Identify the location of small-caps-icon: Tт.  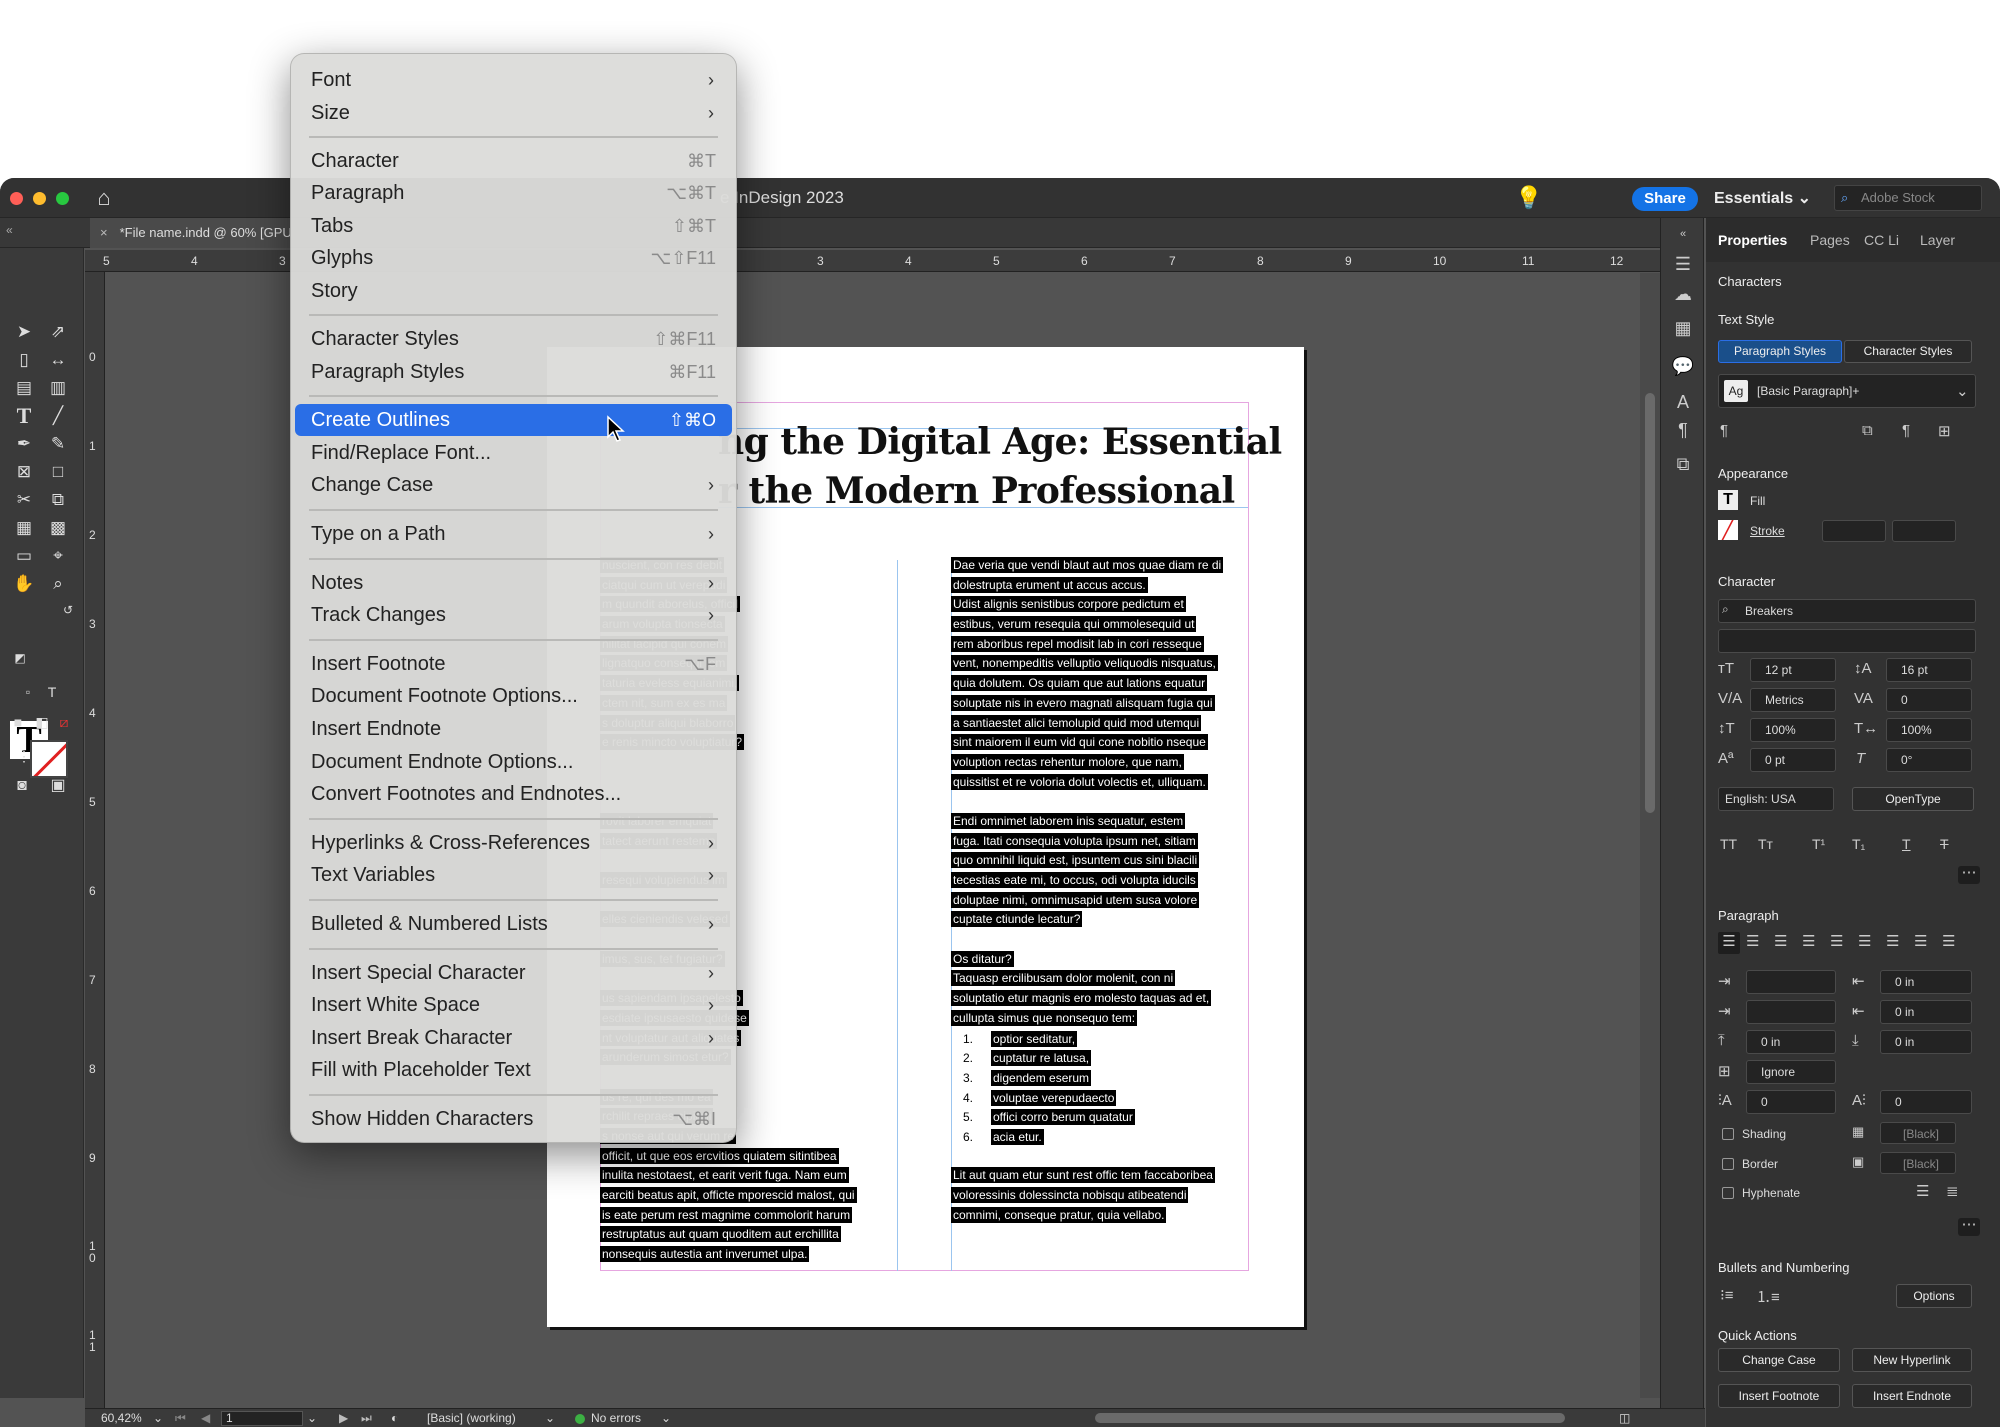
(1765, 844).